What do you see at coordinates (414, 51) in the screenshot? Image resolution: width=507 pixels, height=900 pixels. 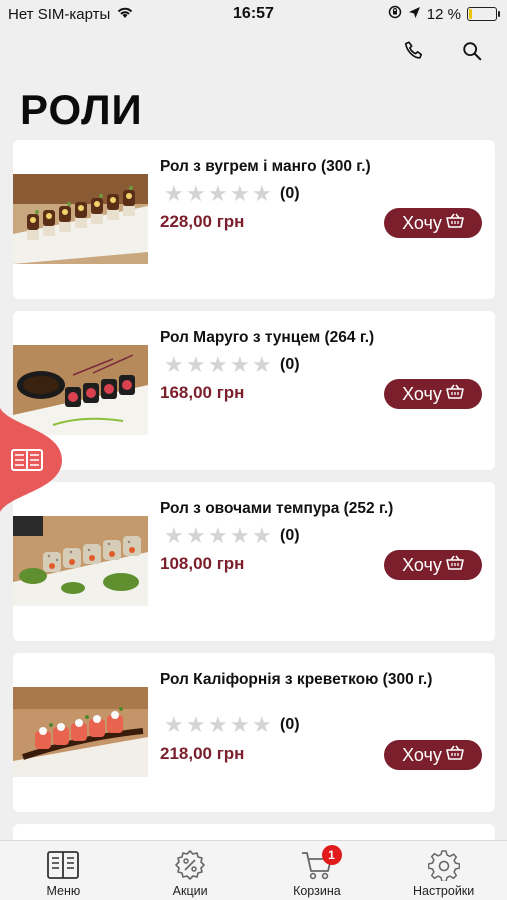 I see `phone-icon` at bounding box center [414, 51].